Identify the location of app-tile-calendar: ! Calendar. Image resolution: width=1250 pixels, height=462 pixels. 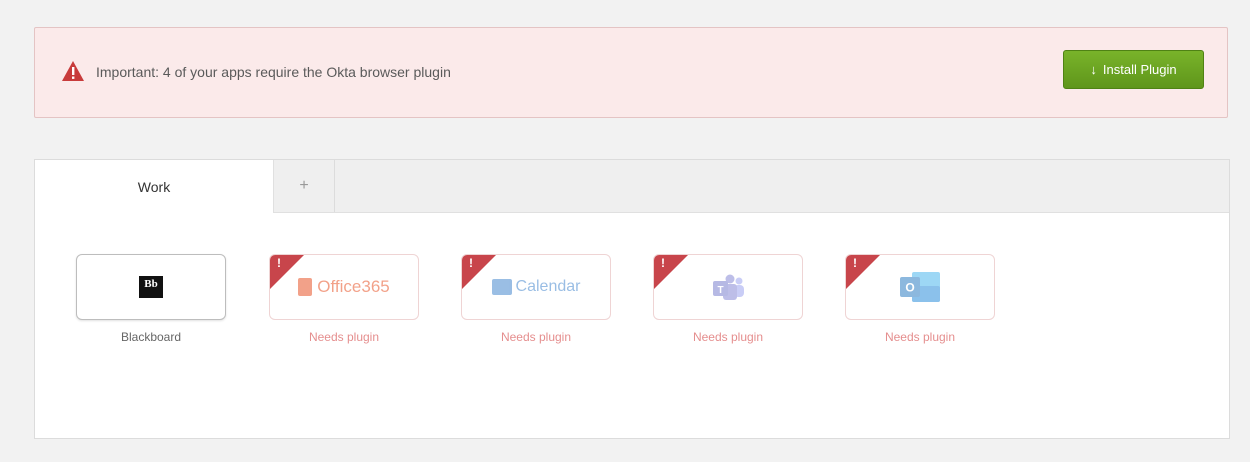
(536, 287).